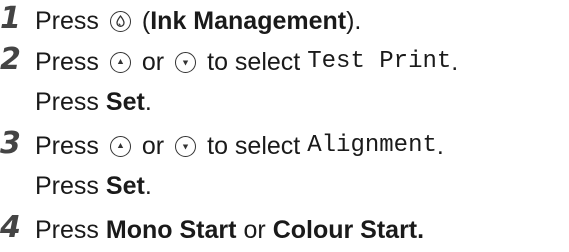 The image size is (569, 252). I want to click on step-line: Press or to select Test Print ., so click(246, 62).